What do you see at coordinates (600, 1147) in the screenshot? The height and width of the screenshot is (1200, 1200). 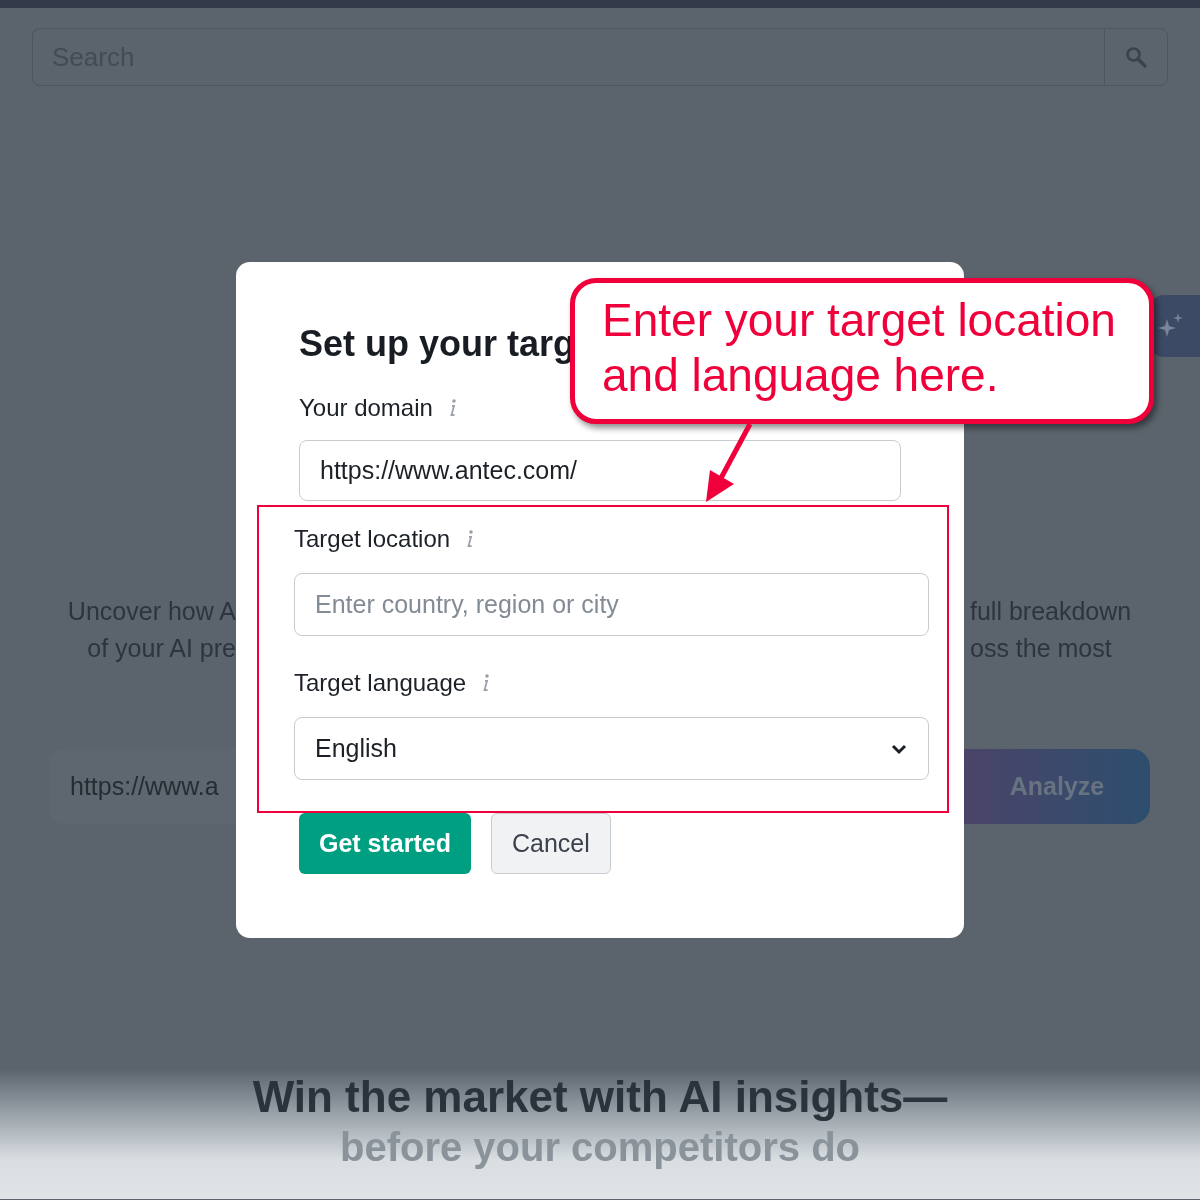 I see `section-subheading: before your competitors do` at bounding box center [600, 1147].